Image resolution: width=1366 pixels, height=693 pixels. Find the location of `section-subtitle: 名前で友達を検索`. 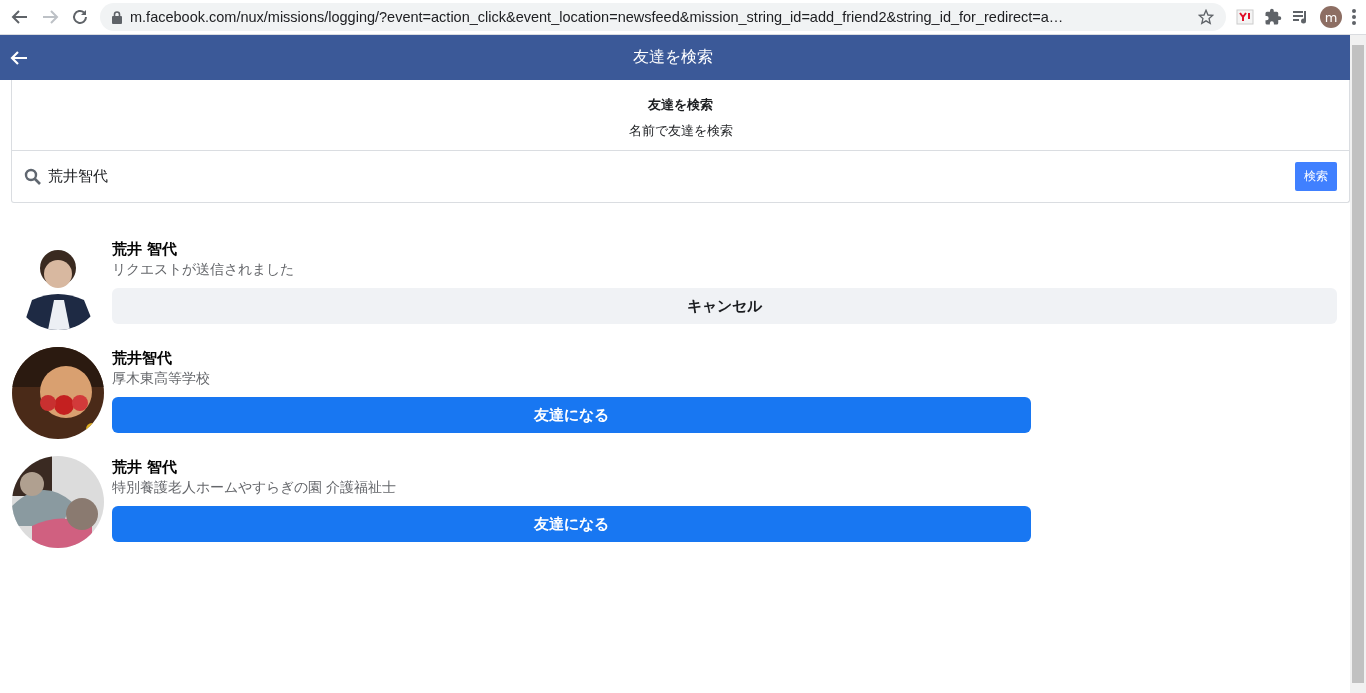

section-subtitle: 名前で友達を検索 is located at coordinates (680, 131).